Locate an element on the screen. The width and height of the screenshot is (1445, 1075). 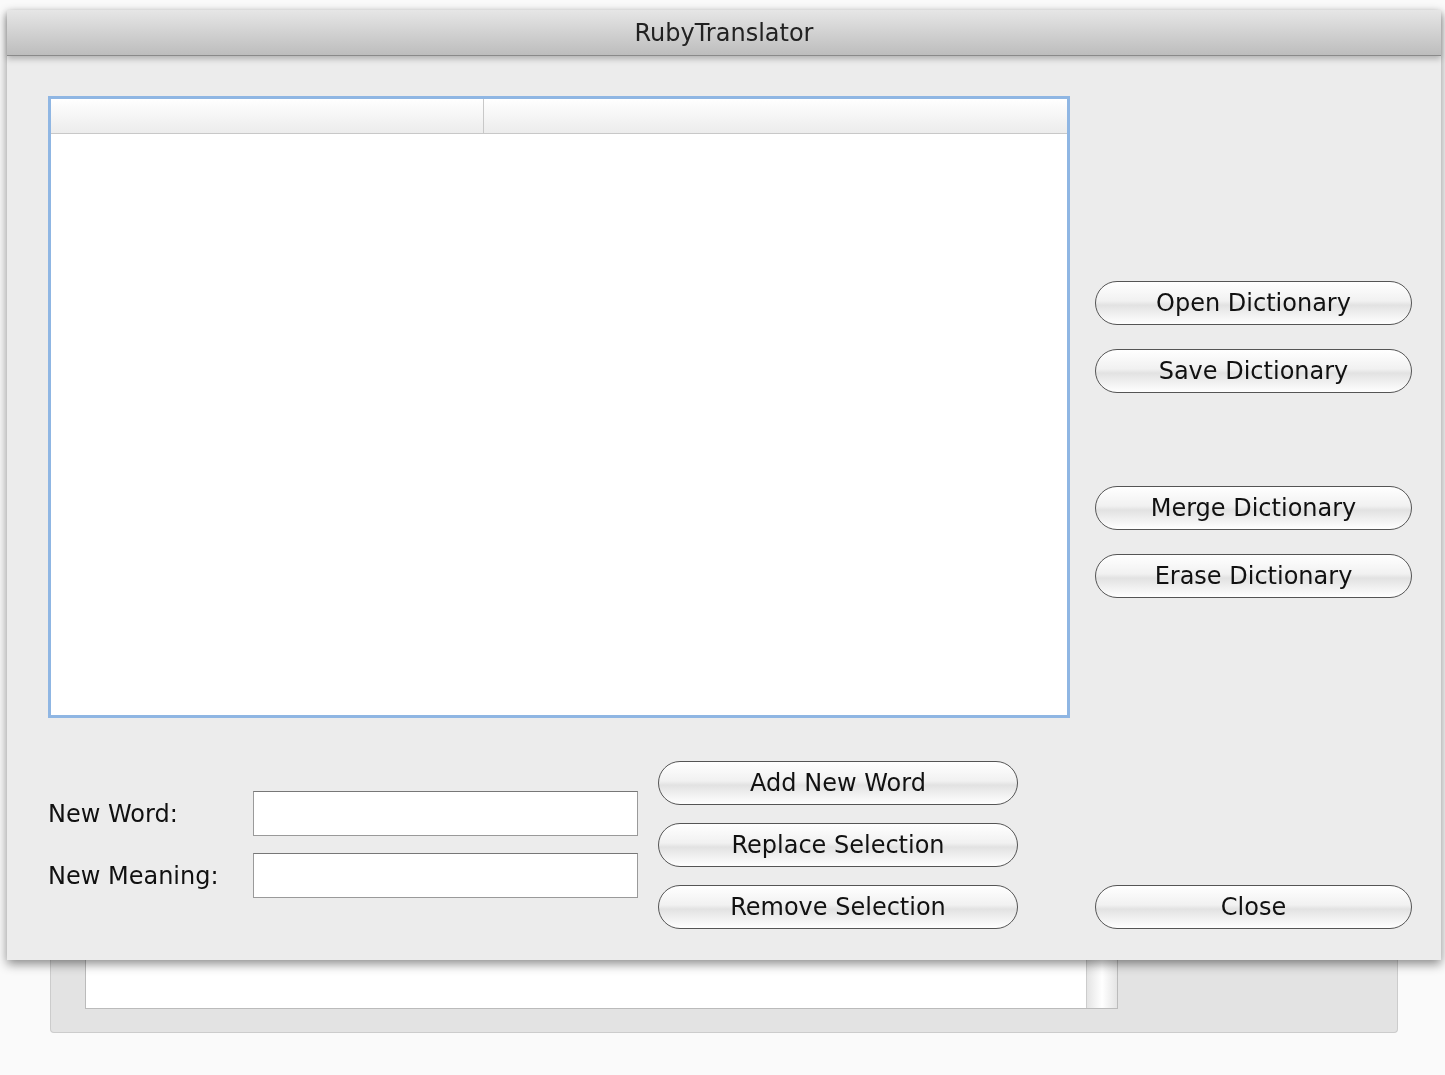
dictionary-button: Save Dictionary is located at coordinates (1253, 371).